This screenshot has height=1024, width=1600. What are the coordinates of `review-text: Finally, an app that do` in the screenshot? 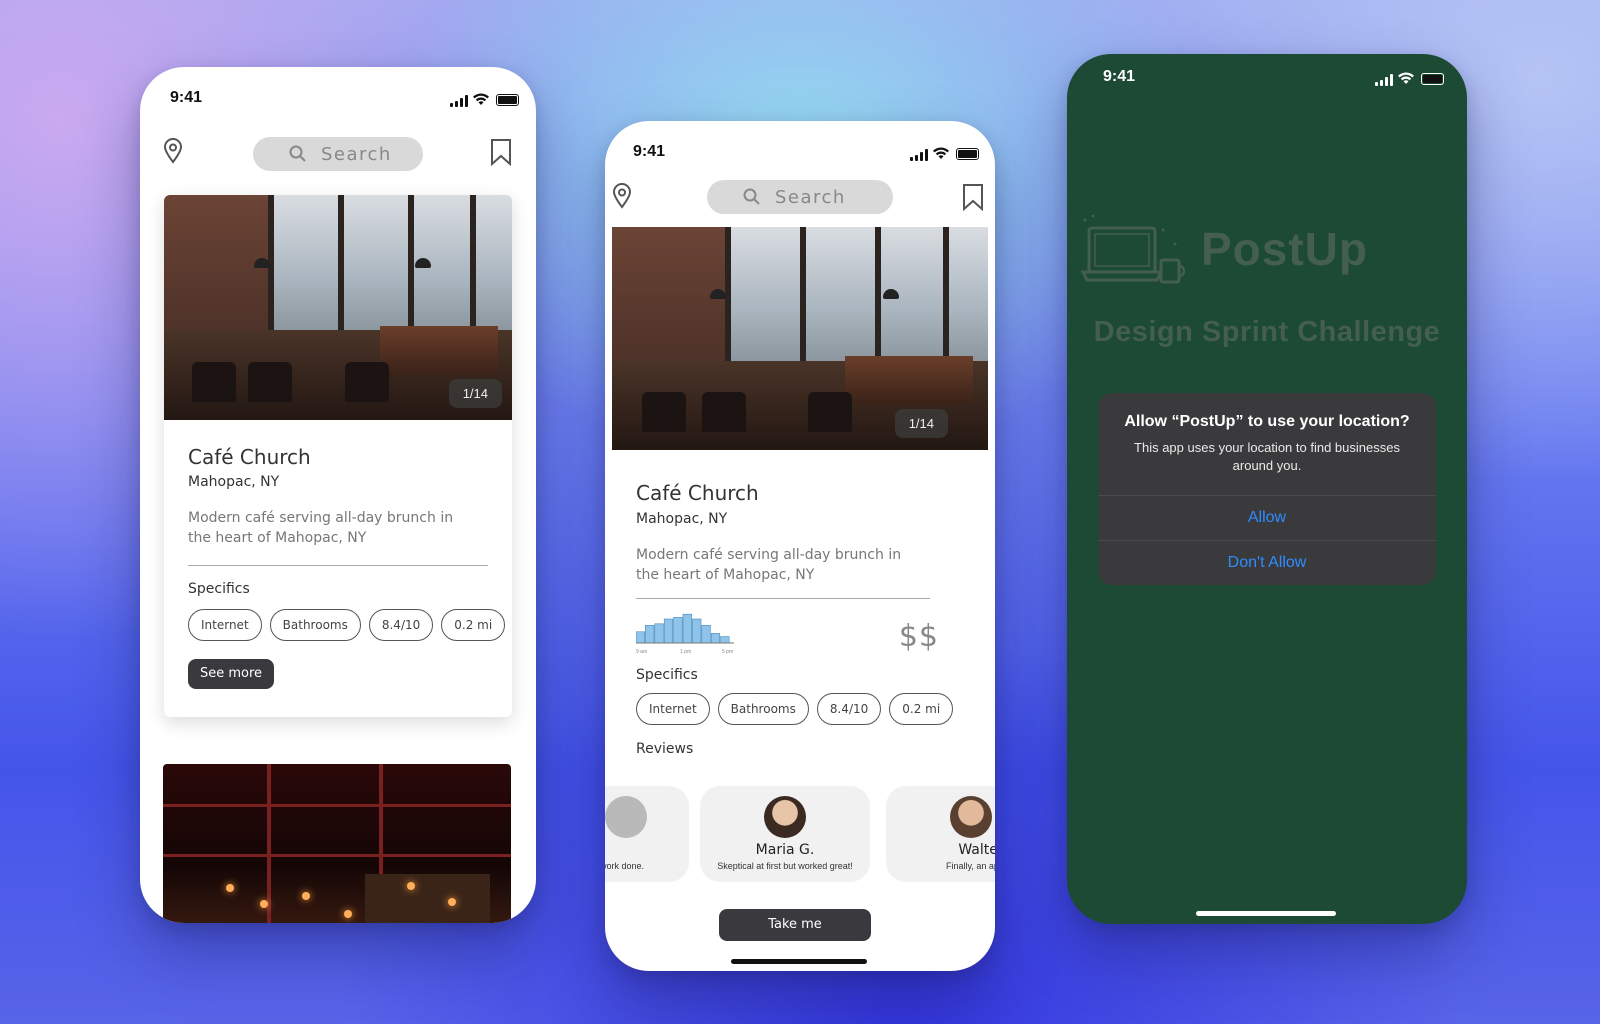 It's located at (970, 866).